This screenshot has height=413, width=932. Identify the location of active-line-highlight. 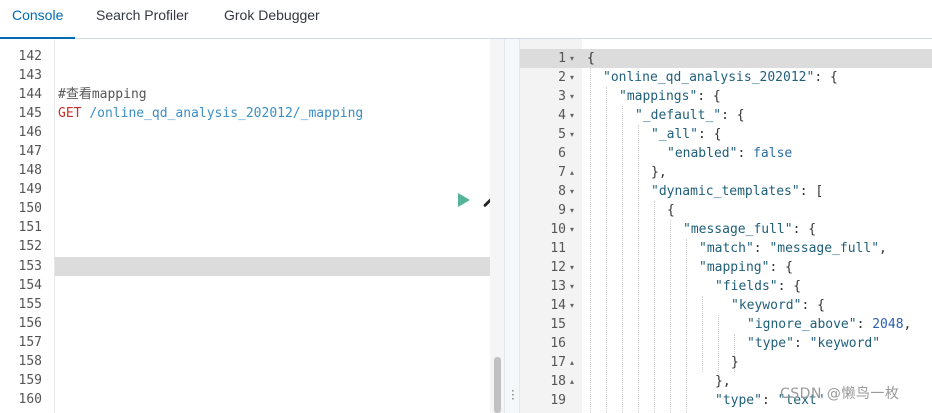
(245, 266).